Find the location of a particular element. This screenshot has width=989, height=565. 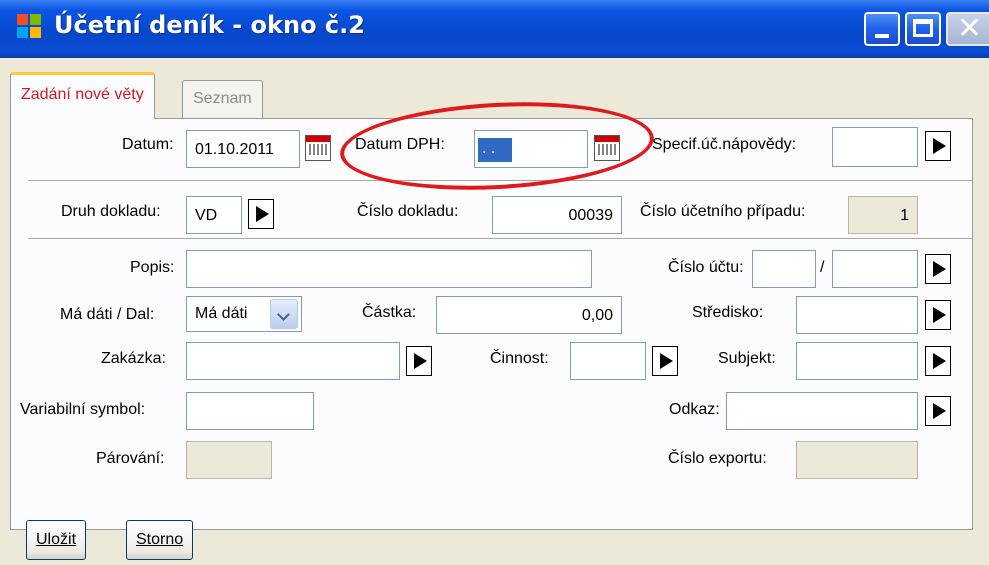

cislo-uctu-label: Číslo účtu: is located at coordinates (706, 267).